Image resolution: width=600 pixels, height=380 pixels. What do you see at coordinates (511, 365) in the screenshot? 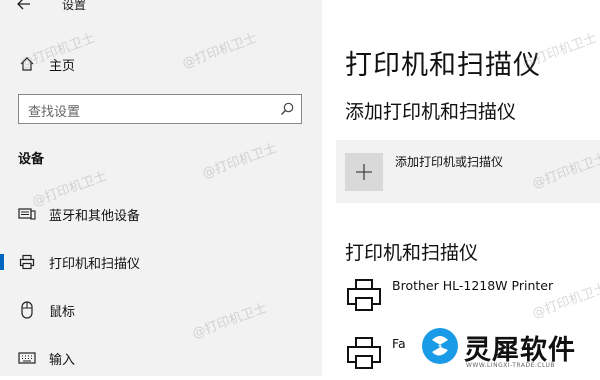
I see `logo-url-text: WWW.LINGXI-TRADE.CLUB` at bounding box center [511, 365].